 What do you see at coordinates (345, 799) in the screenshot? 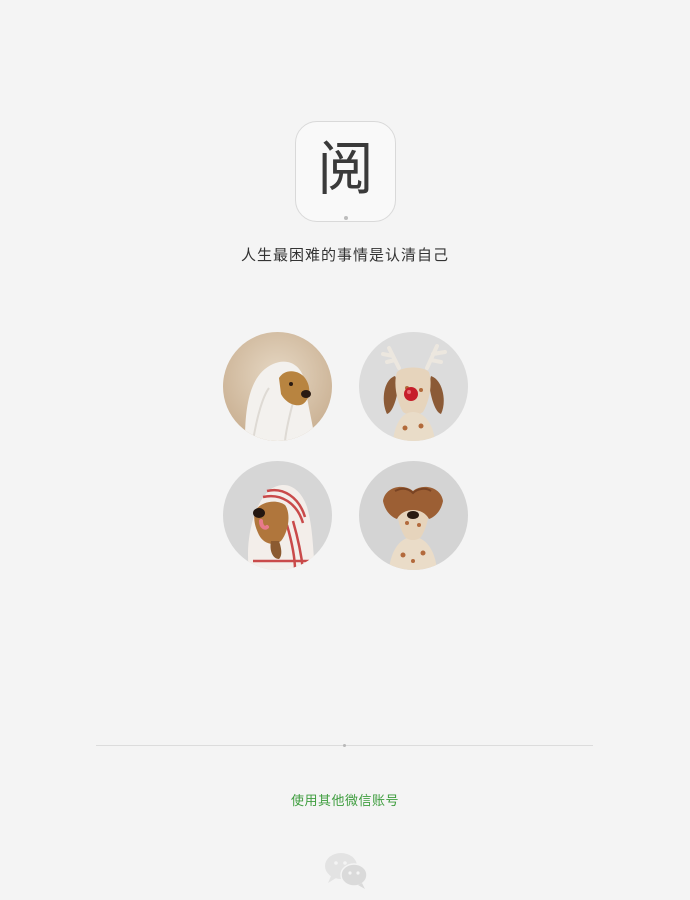
I see `use-other-wechat-account-link: 使用其他微信账号` at bounding box center [345, 799].